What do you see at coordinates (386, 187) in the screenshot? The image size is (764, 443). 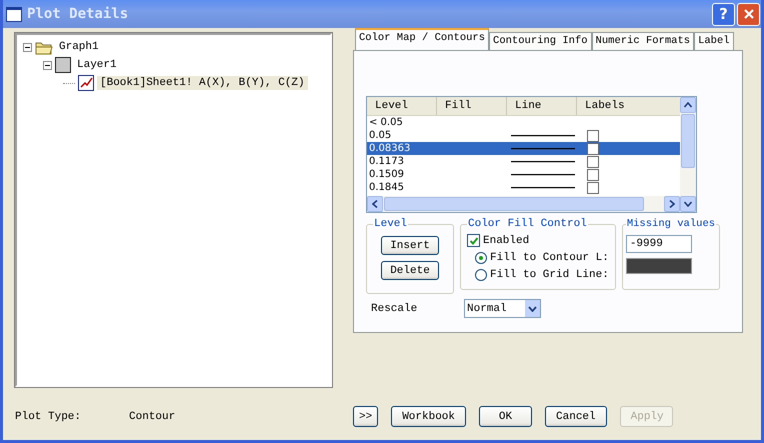 I see `level-cell-text: 0.1845` at bounding box center [386, 187].